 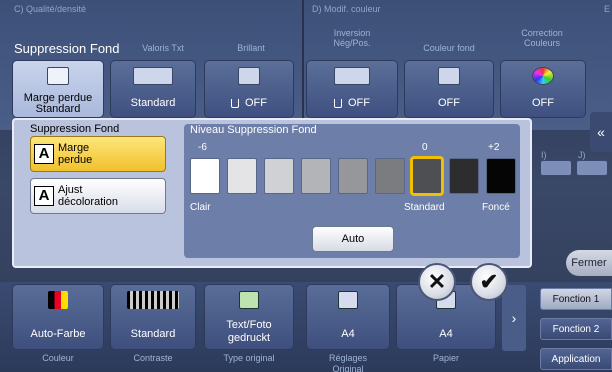 What do you see at coordinates (582, 155) in the screenshot?
I see `section-j-label: J)` at bounding box center [582, 155].